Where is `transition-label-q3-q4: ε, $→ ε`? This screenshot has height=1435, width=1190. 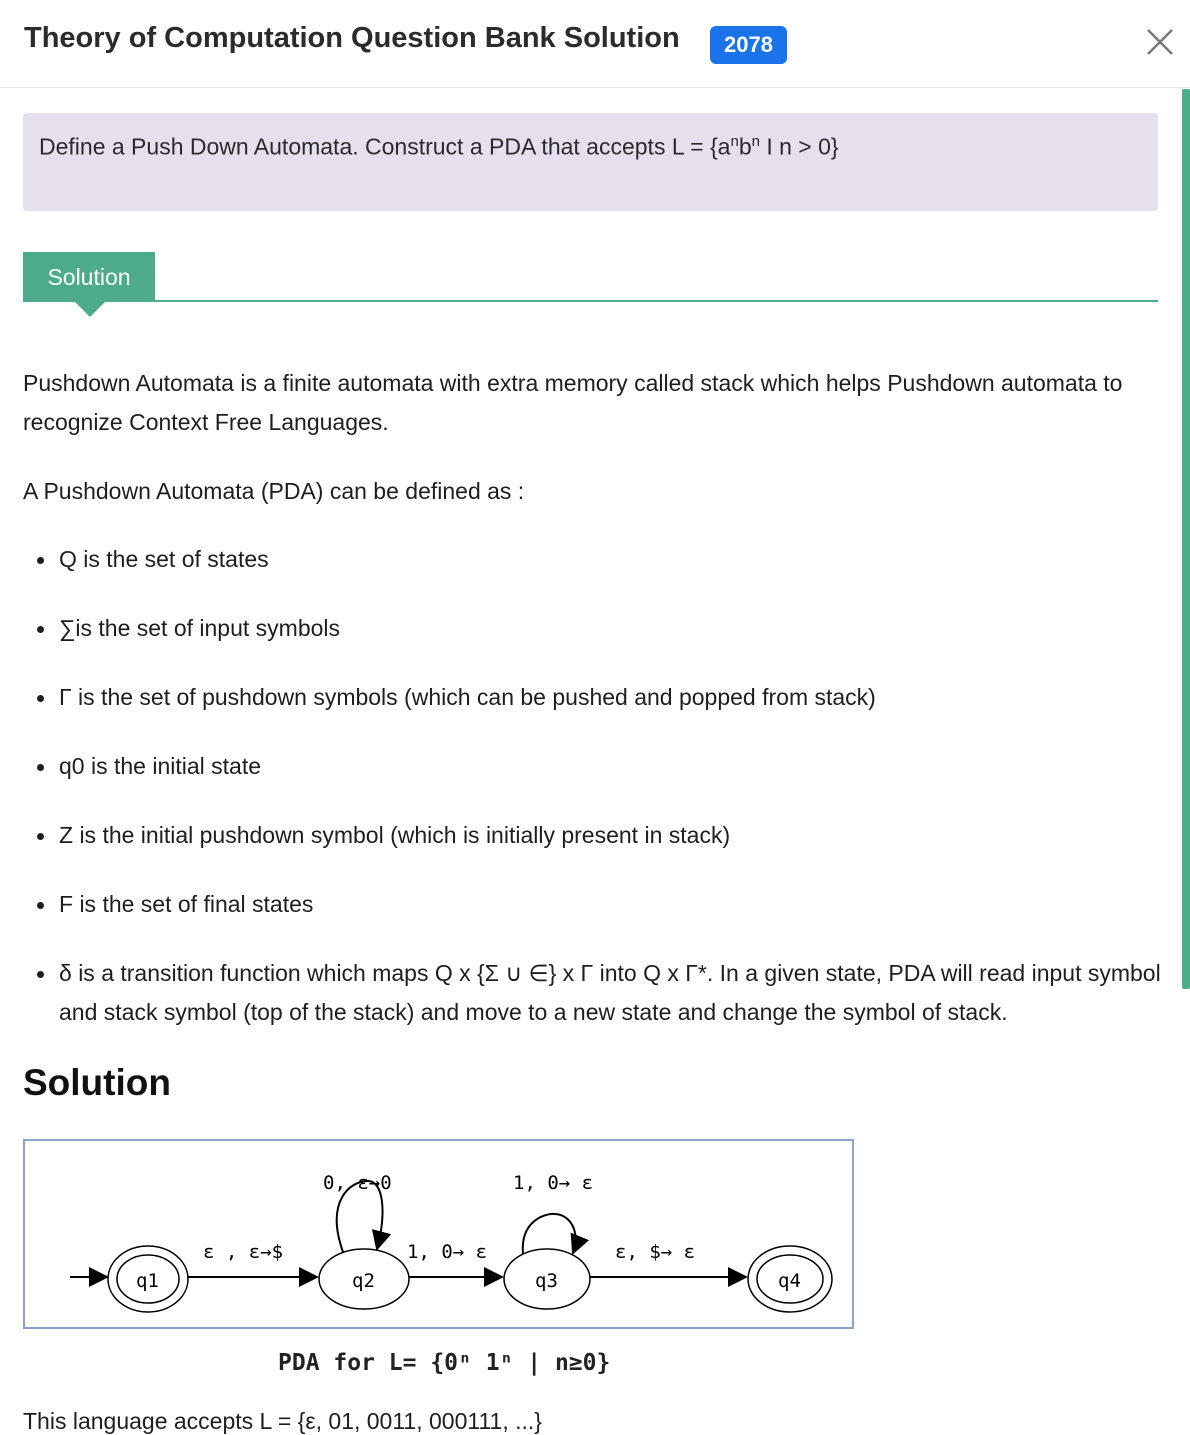 transition-label-q3-q4: ε, $→ ε is located at coordinates (655, 1252).